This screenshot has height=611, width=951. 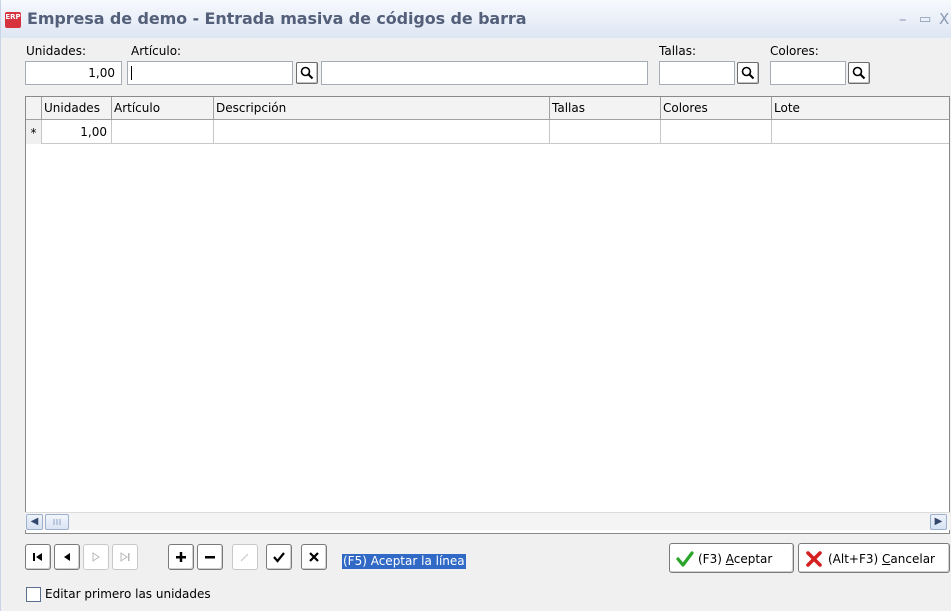 I want to click on horizontal-scrollbar: ◀ ▶, so click(x=487, y=521).